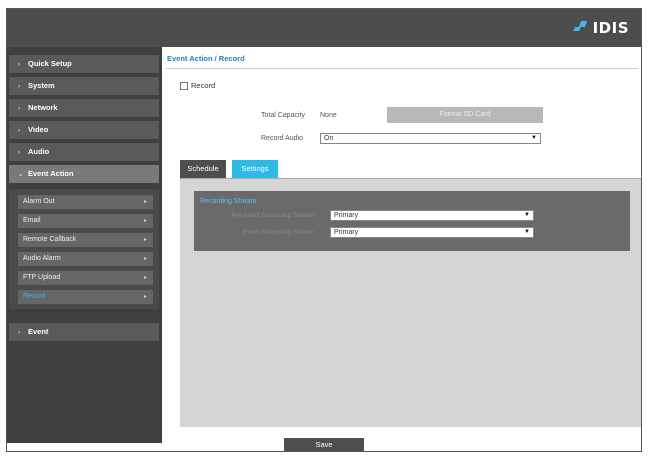  Describe the element at coordinates (206, 58) in the screenshot. I see `breadcrumb: Event Action / Record` at that location.